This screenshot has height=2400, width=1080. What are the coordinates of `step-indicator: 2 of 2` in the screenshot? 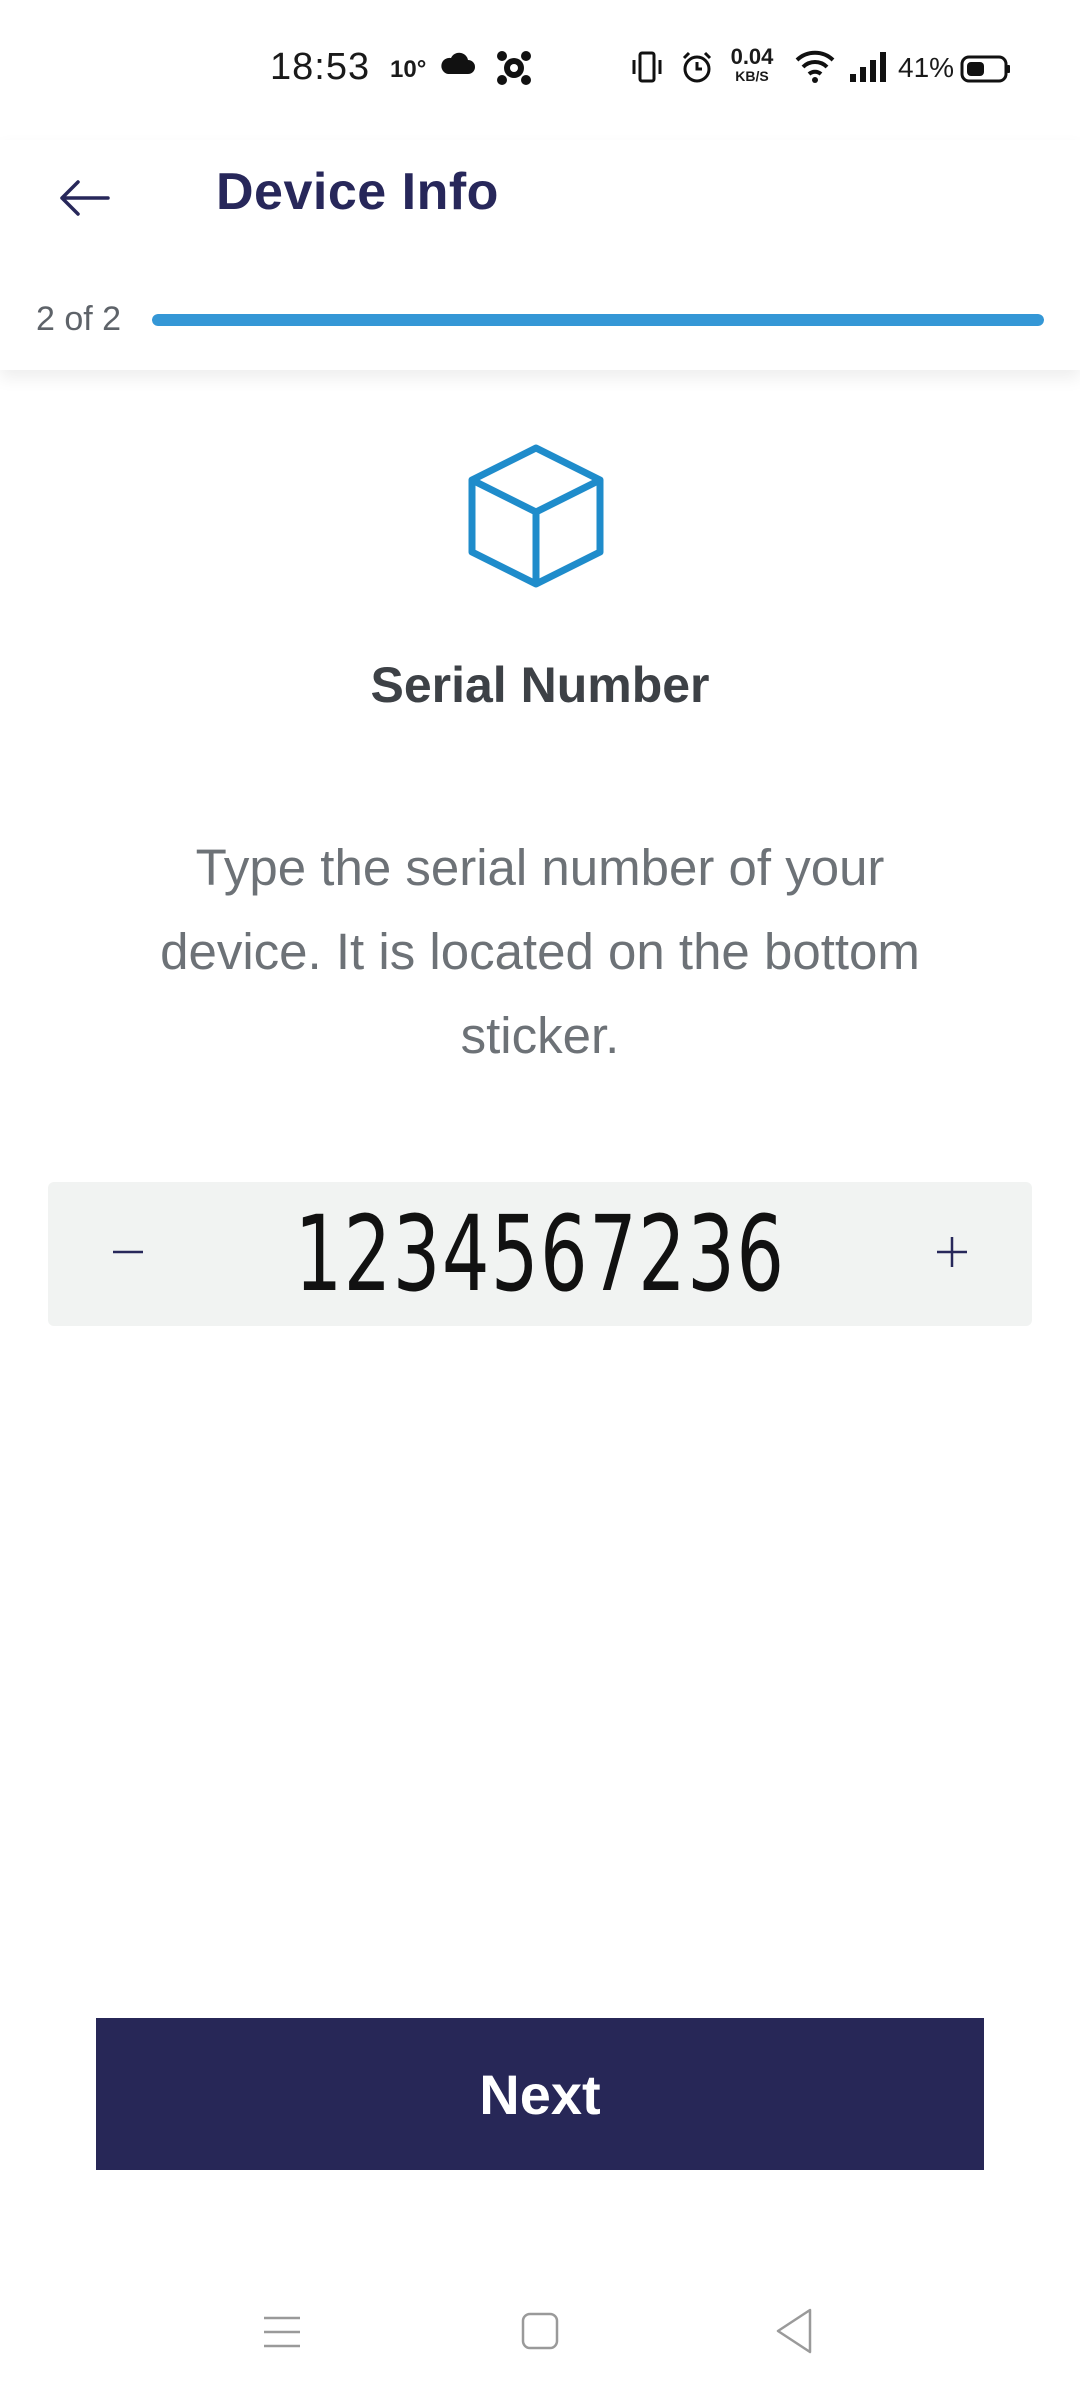 It's located at (79, 319).